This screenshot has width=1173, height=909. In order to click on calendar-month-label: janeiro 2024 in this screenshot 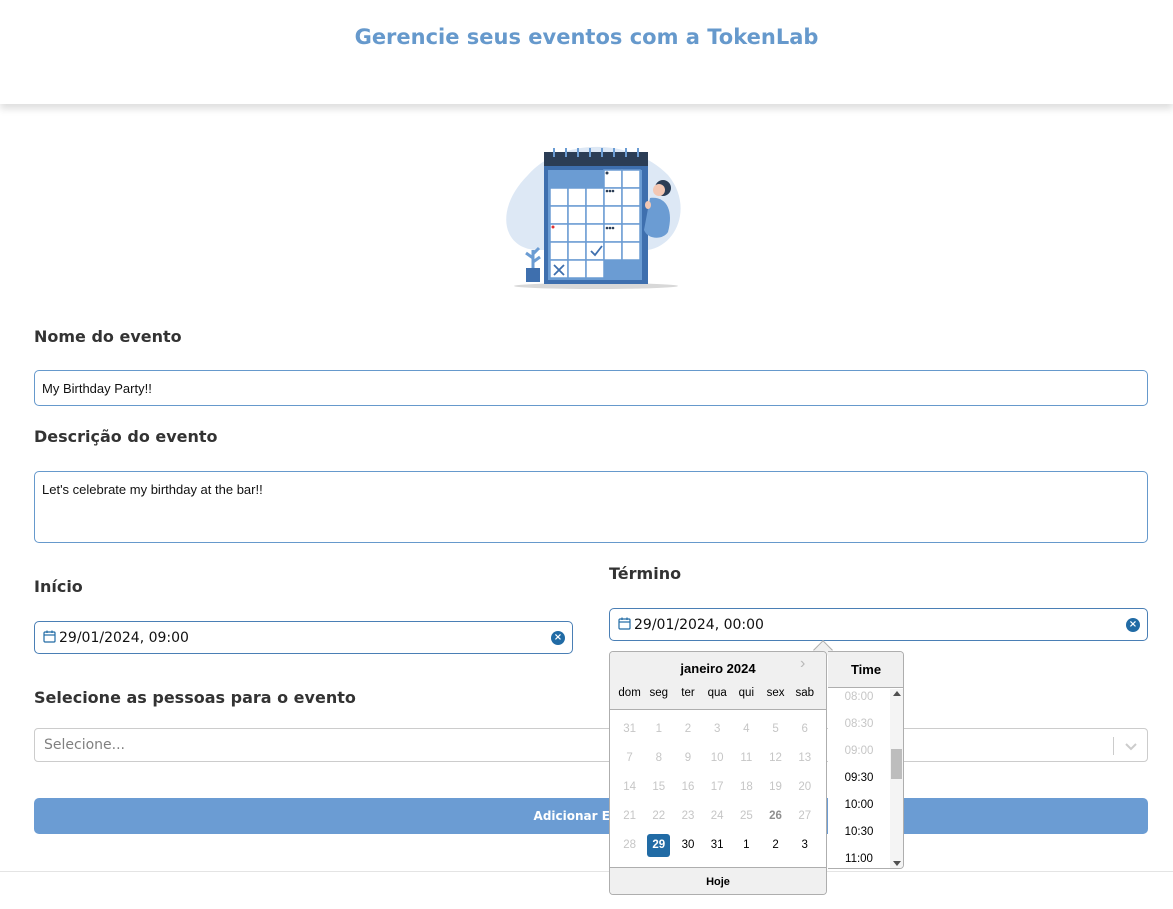, I will do `click(718, 668)`.